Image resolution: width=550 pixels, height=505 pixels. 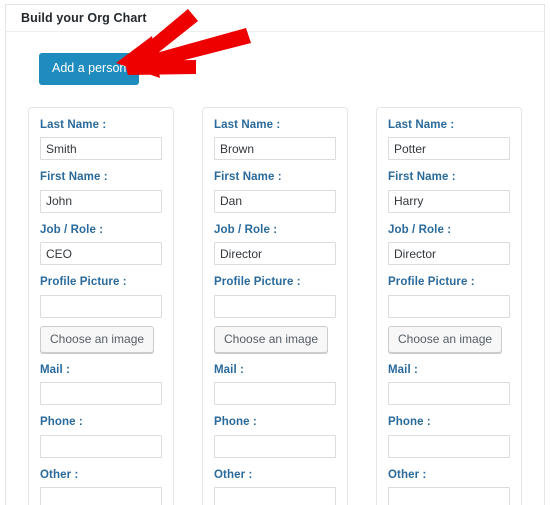 What do you see at coordinates (89, 69) in the screenshot?
I see `add-a-person-button: Add a person` at bounding box center [89, 69].